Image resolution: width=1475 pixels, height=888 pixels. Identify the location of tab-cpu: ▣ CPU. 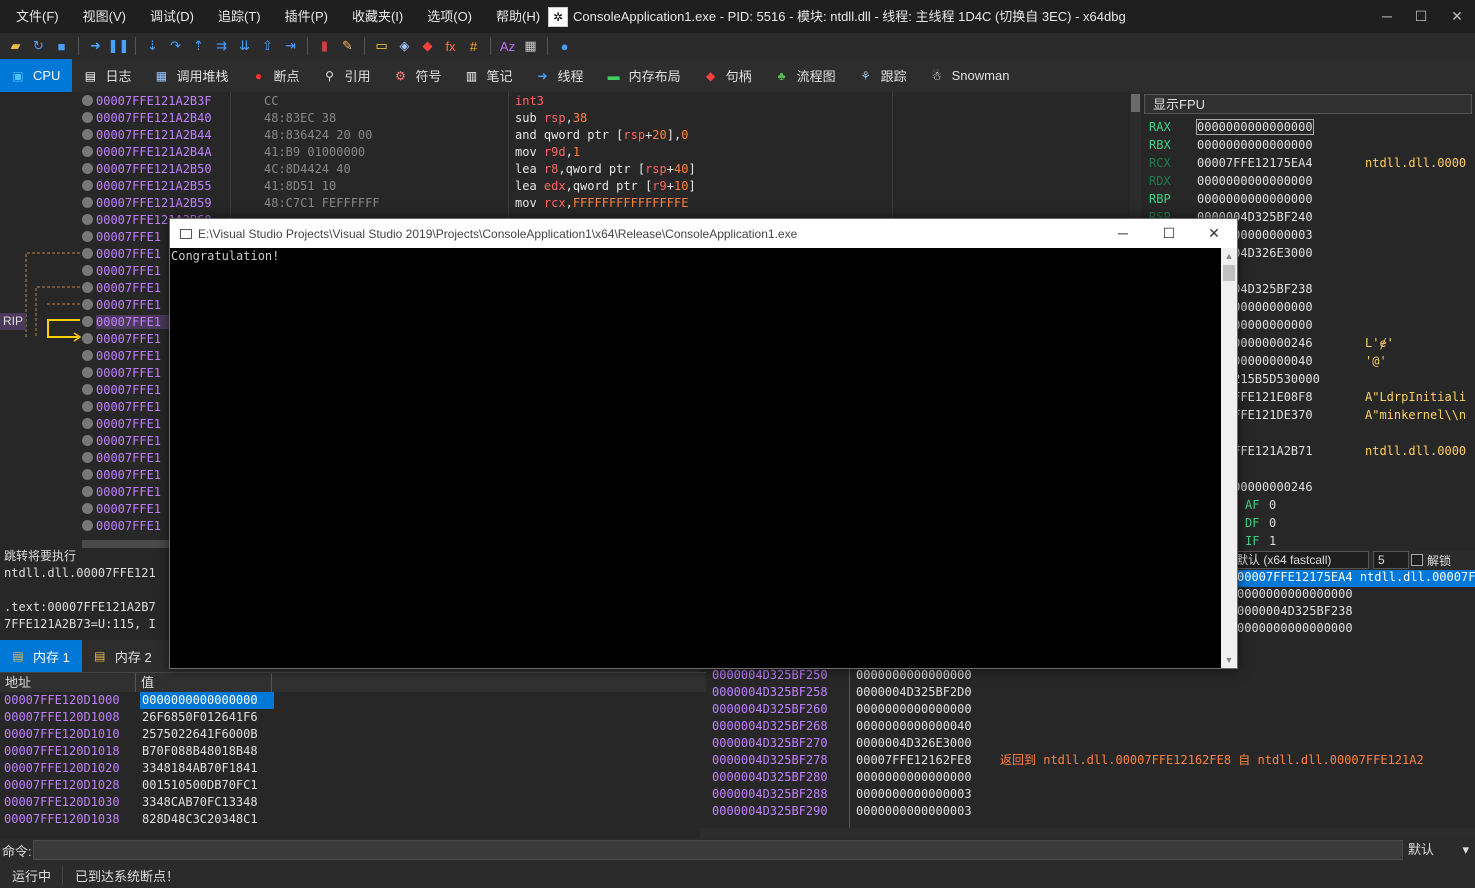
(36, 75).